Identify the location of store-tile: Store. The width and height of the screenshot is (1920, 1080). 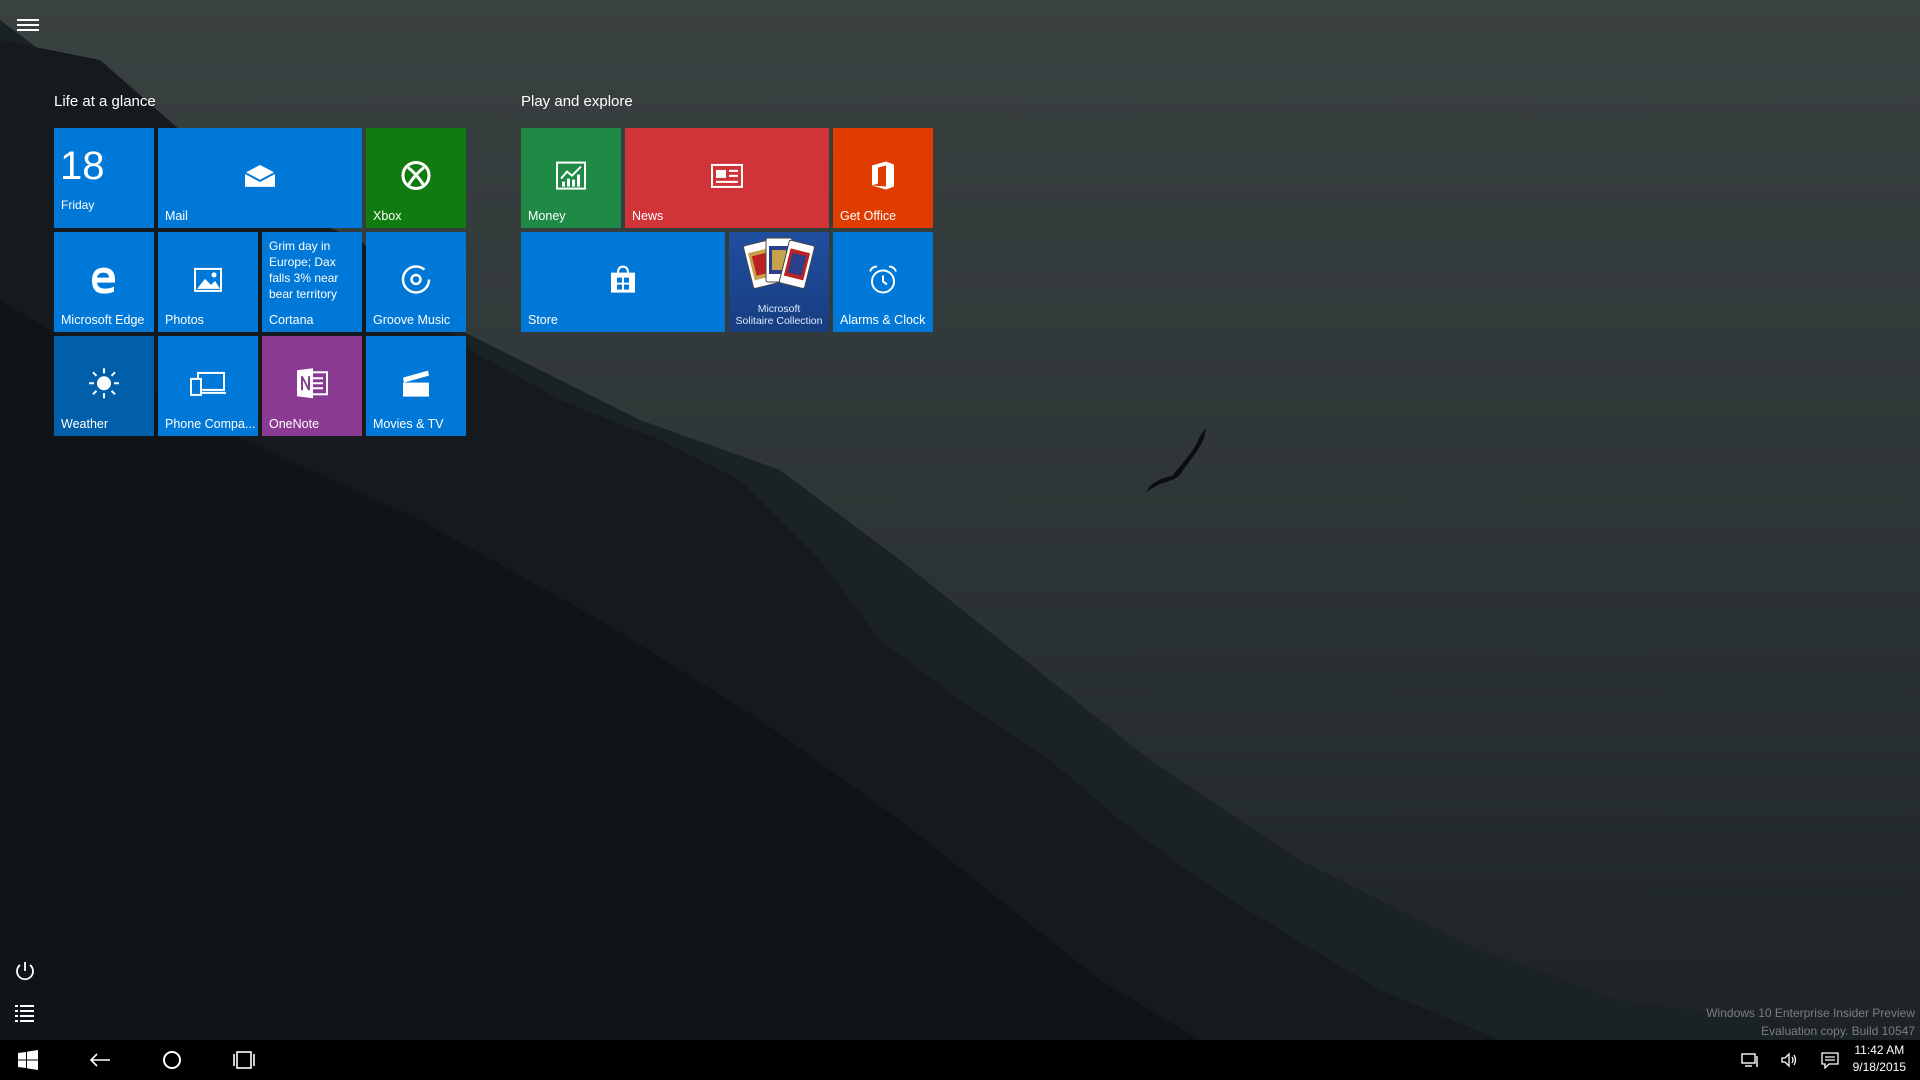
(623, 282).